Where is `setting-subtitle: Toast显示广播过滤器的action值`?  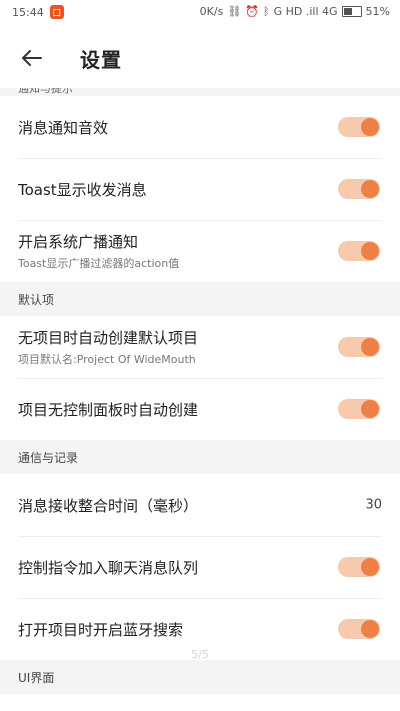
setting-subtitle: Toast显示广播过滤器的action值 is located at coordinates (99, 263).